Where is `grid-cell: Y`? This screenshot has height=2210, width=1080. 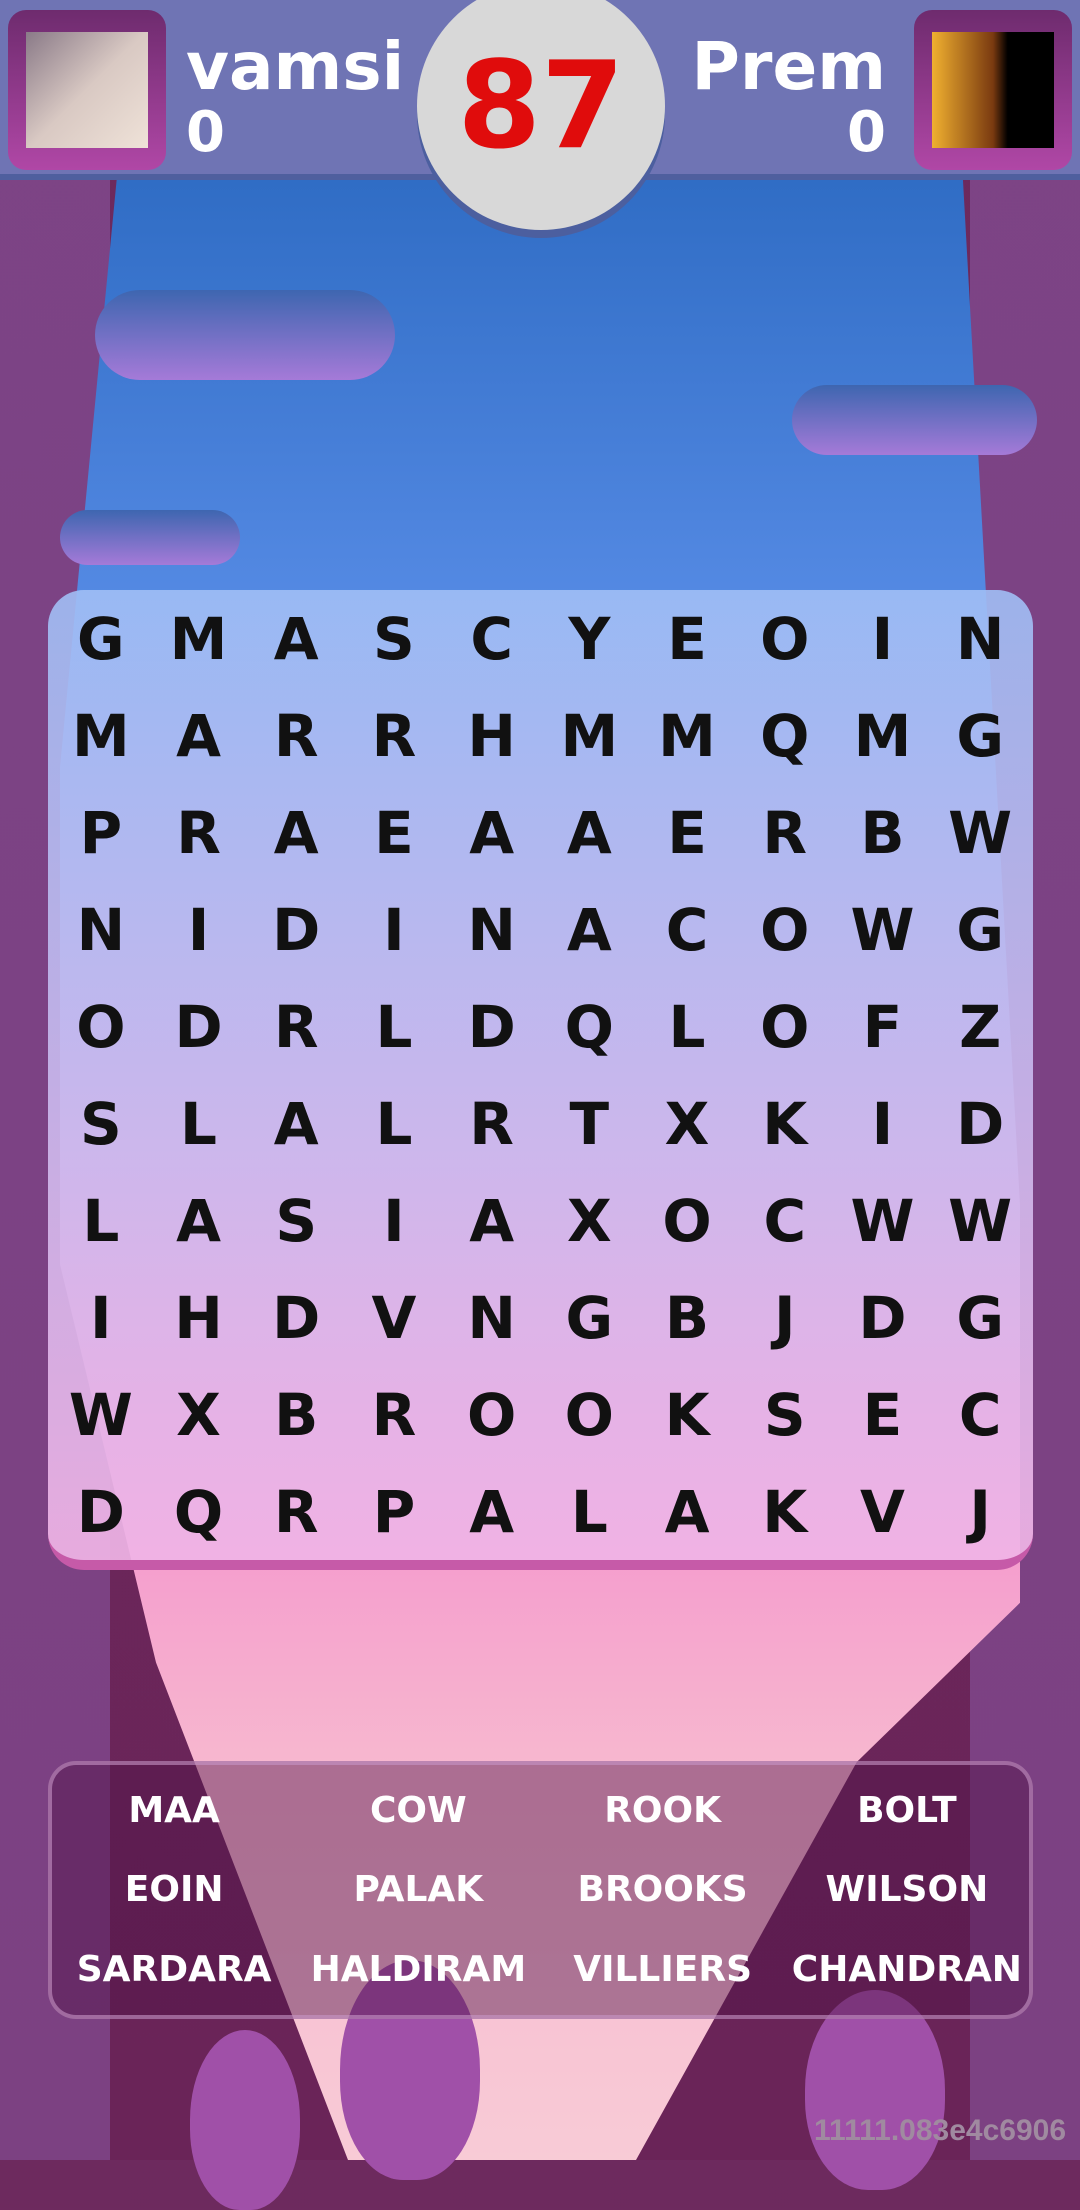
grid-cell: Y is located at coordinates (589, 638).